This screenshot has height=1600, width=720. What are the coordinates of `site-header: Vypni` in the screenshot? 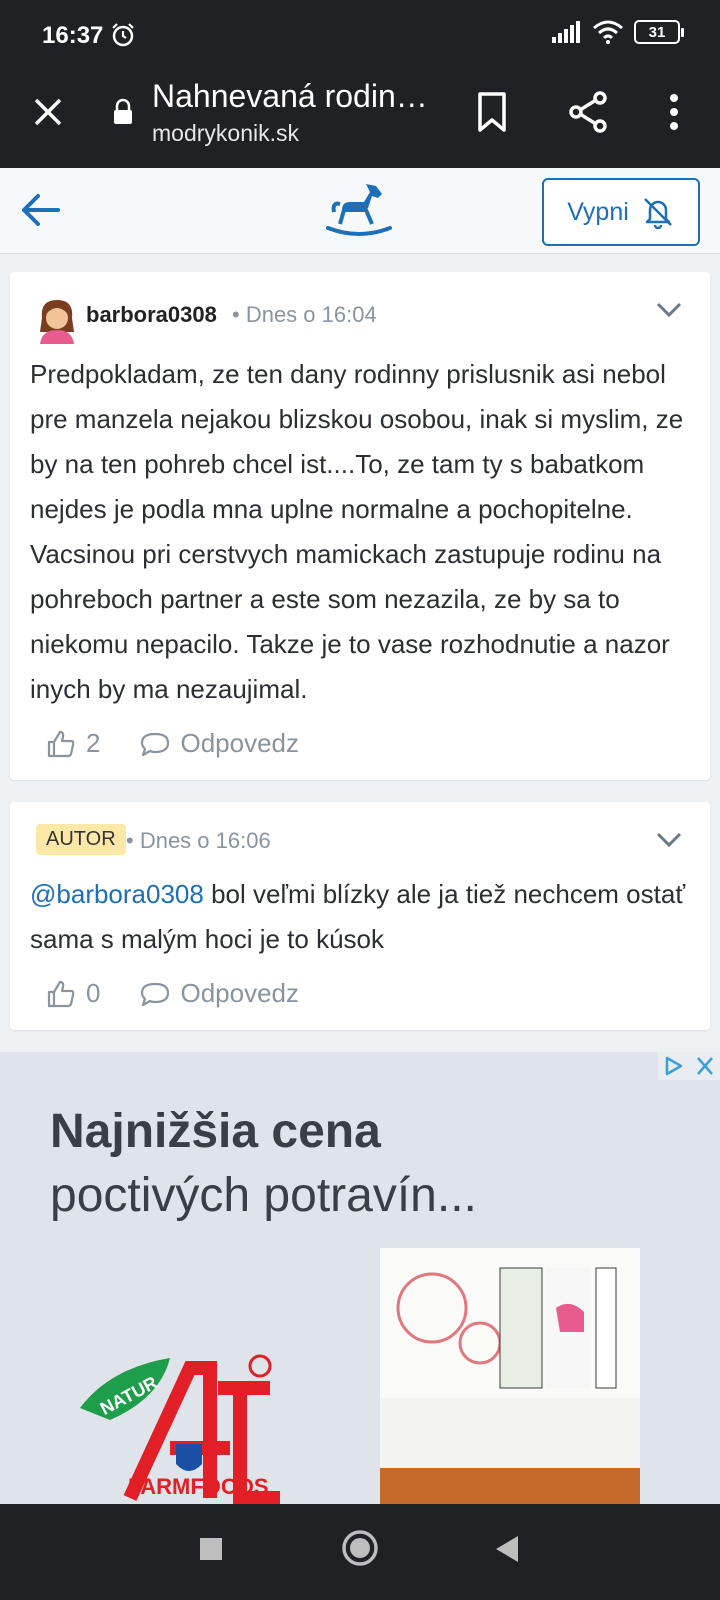 It's located at (360, 211).